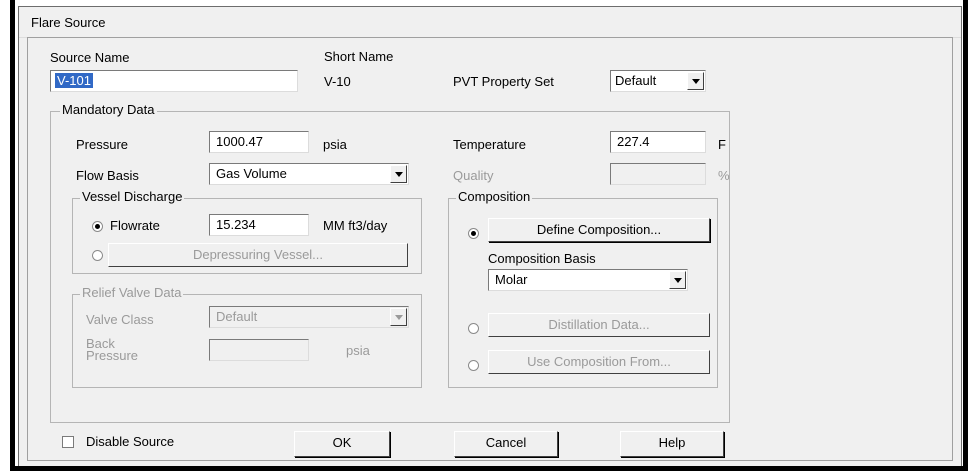  What do you see at coordinates (473, 175) in the screenshot?
I see `quality-label: Quality` at bounding box center [473, 175].